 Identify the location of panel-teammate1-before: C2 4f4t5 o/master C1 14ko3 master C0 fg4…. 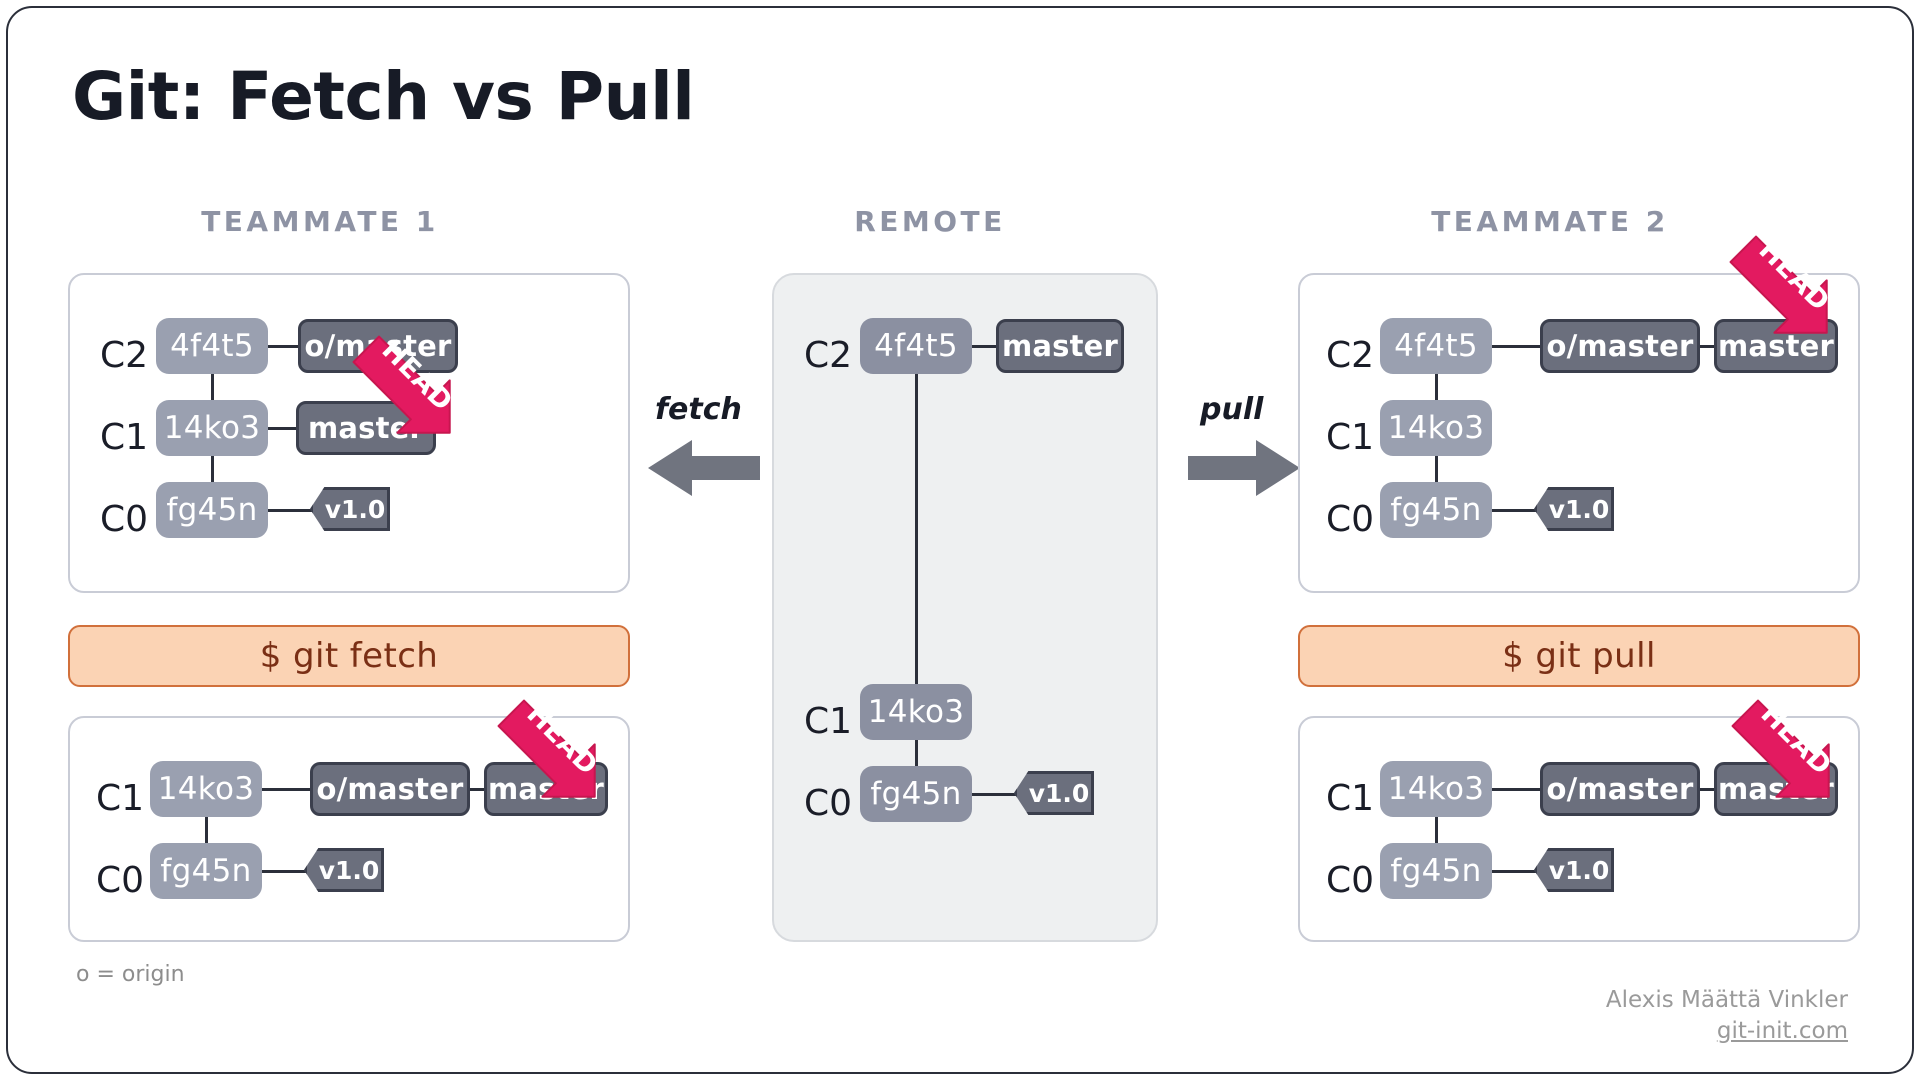
(349, 433).